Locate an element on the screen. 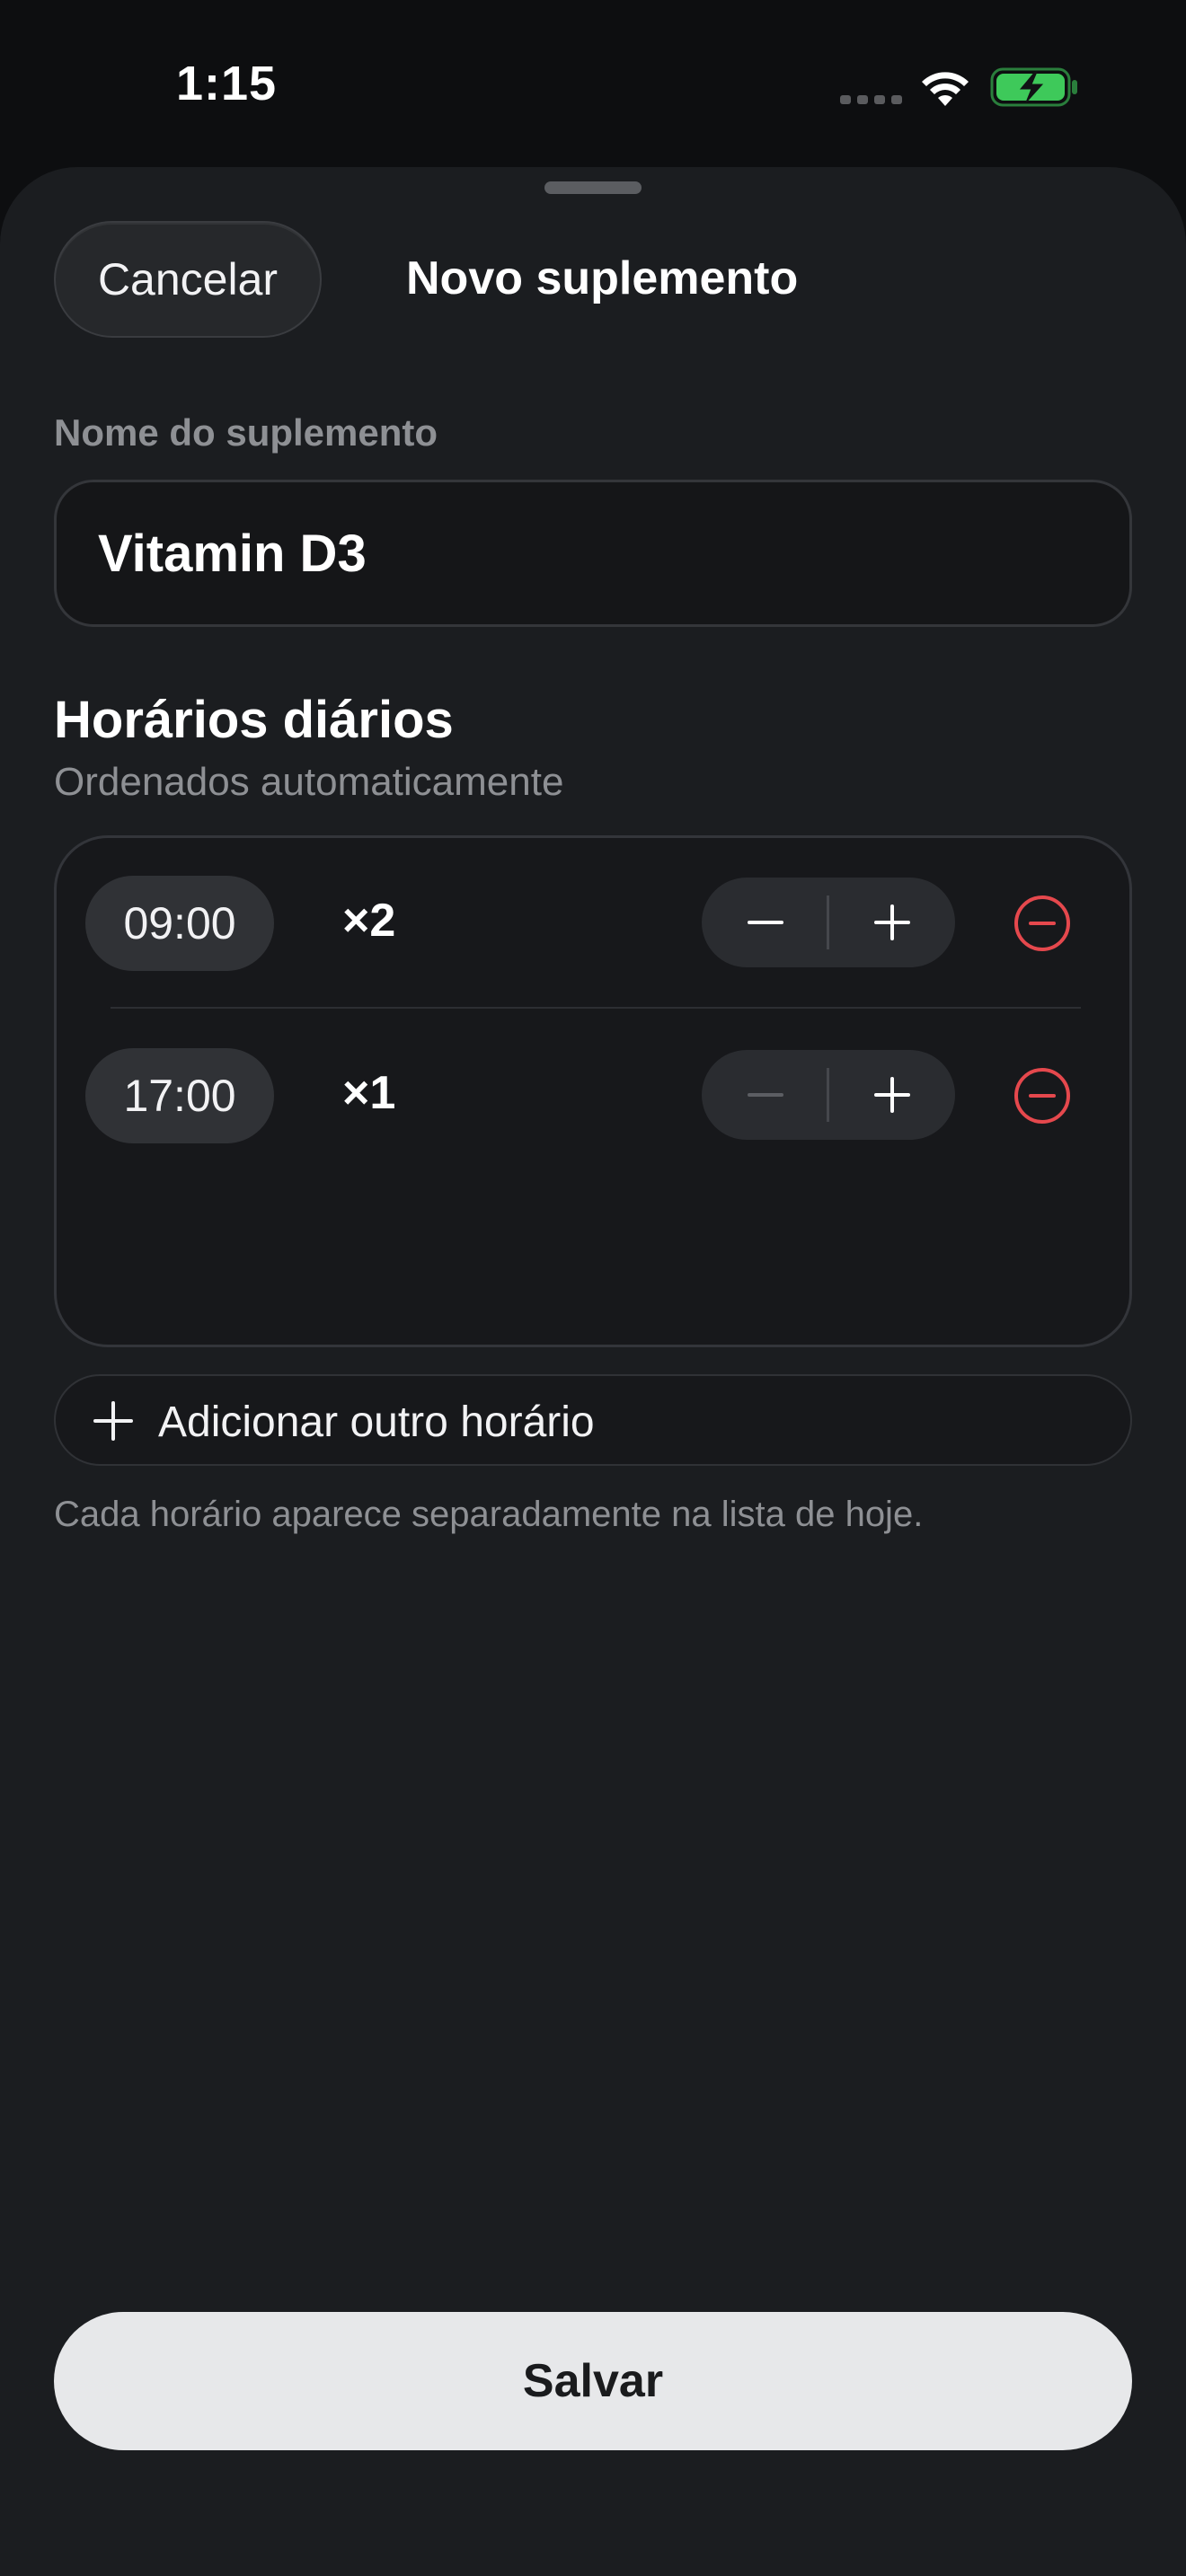 The width and height of the screenshot is (1186, 2576). supplement-name-label: Nome do suplemento is located at coordinates (246, 432).